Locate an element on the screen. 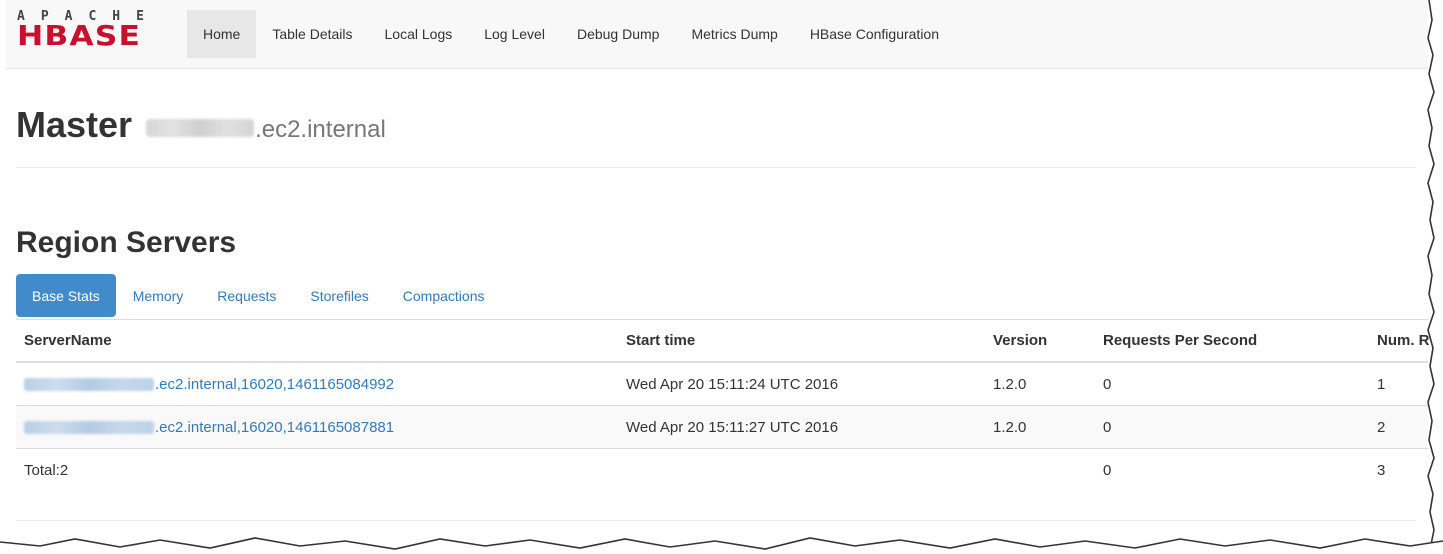 This screenshot has width=1443, height=554. master-hostname: .ec2.internal is located at coordinates (266, 130).